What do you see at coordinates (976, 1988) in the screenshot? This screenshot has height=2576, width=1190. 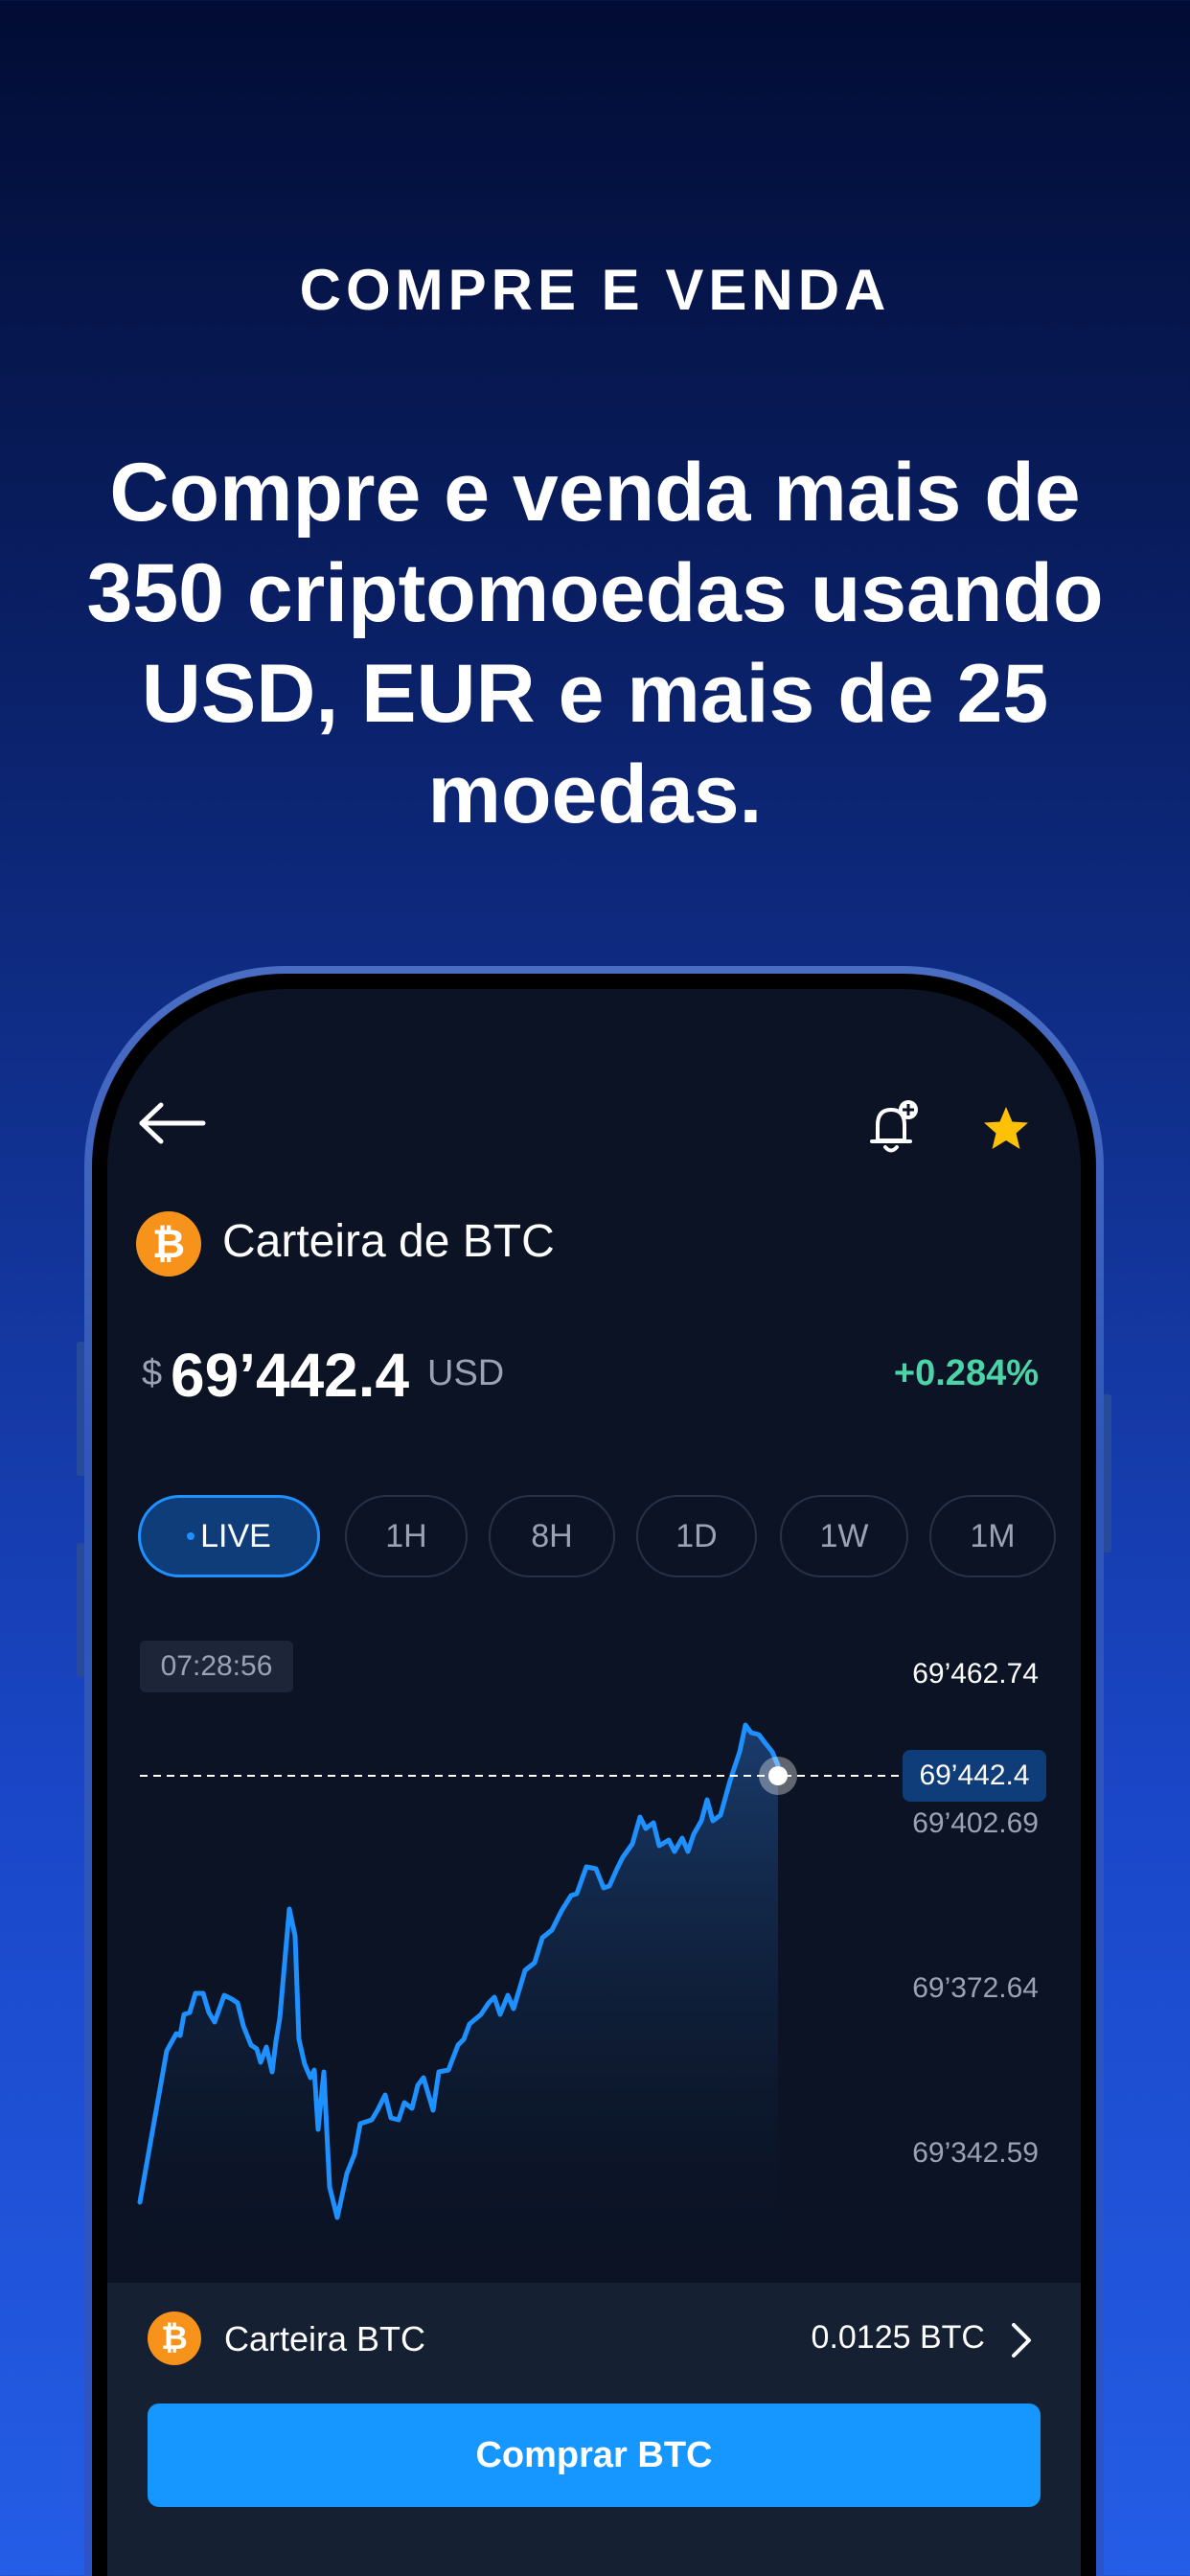 I see `y-label-3: 69’372.64` at bounding box center [976, 1988].